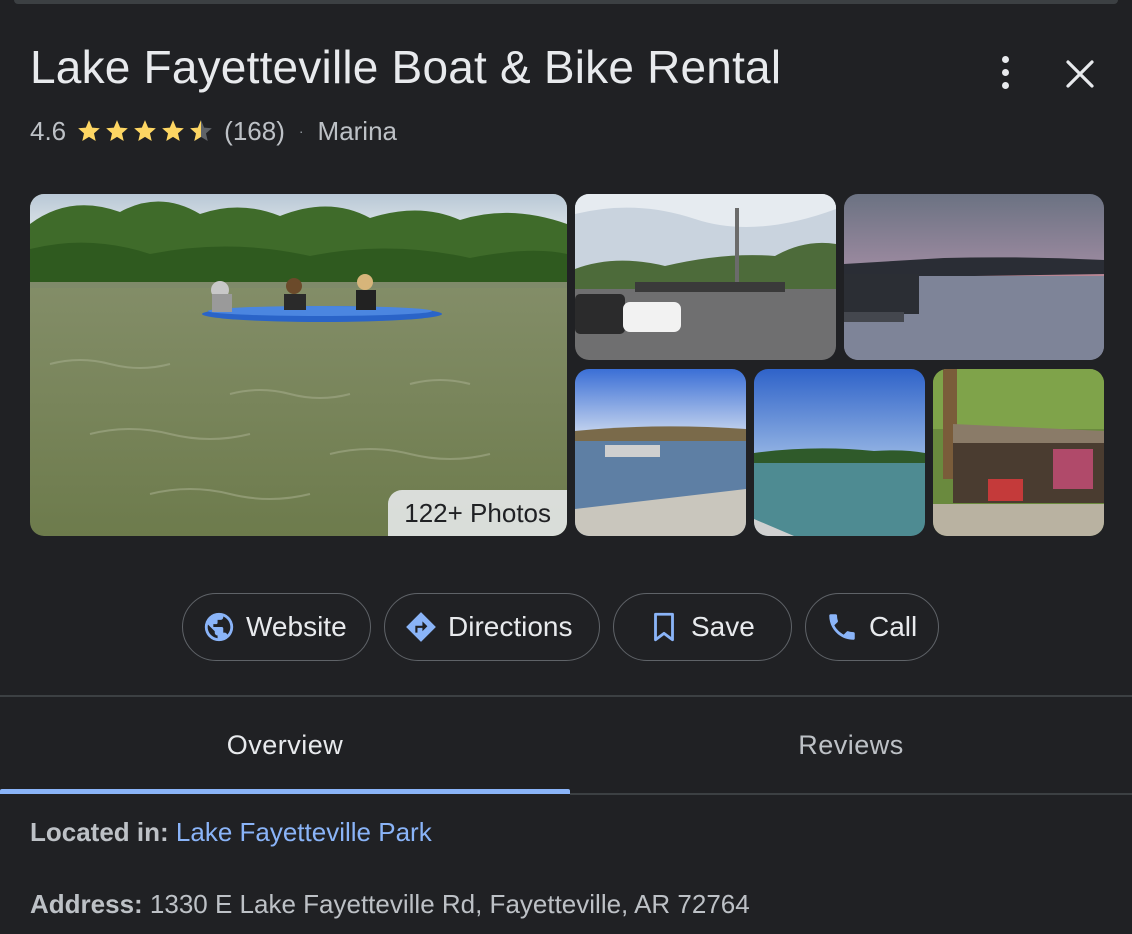 This screenshot has height=934, width=1132. I want to click on photos-count-badge: 122+ Photos, so click(477, 513).